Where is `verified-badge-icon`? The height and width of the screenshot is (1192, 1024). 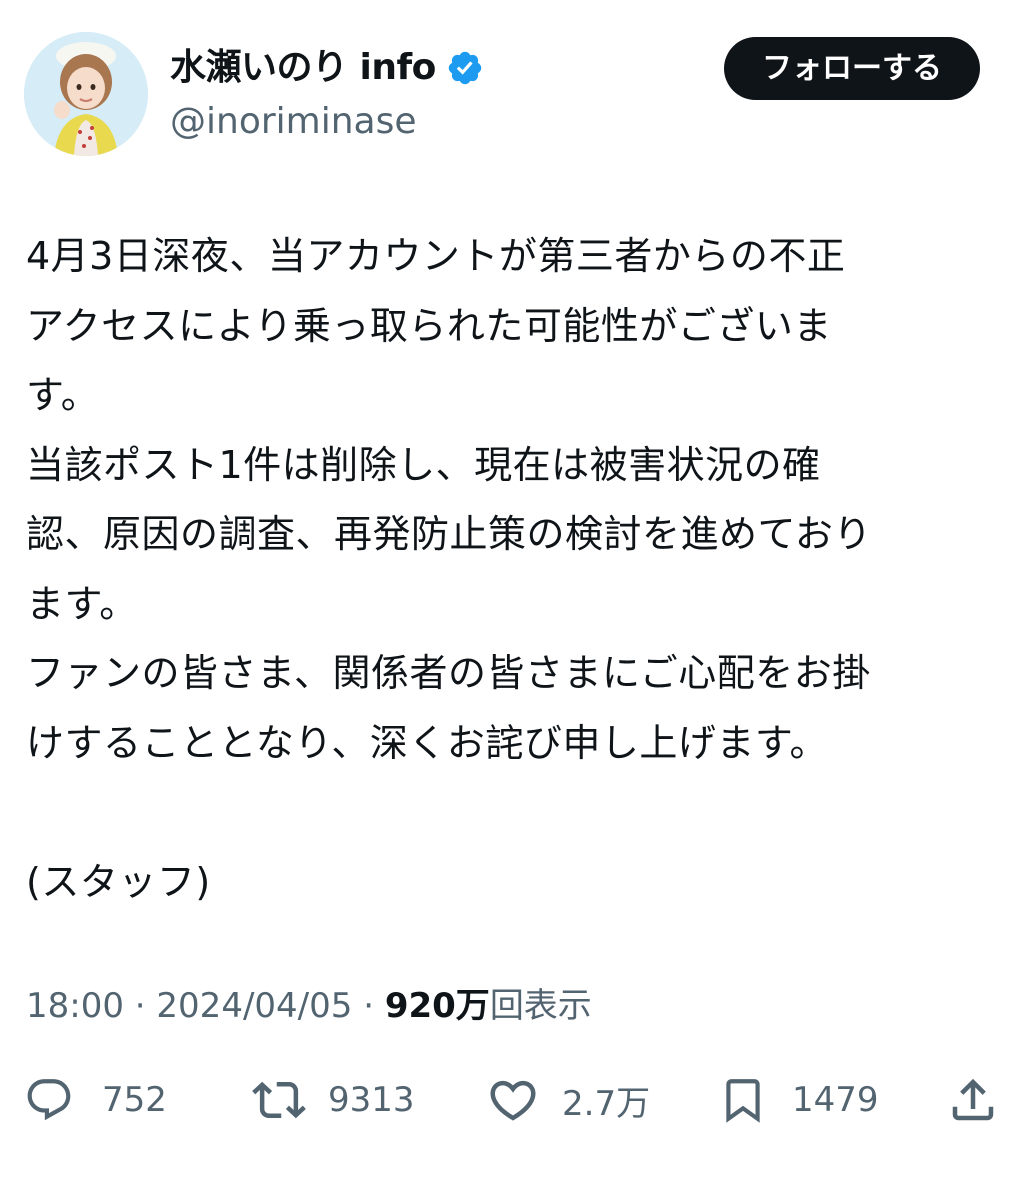
verified-badge-icon is located at coordinates (465, 68).